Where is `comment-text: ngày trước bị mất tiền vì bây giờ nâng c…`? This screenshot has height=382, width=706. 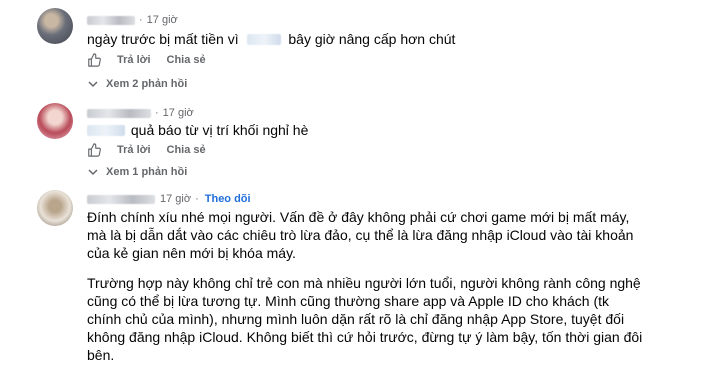
comment-text: ngày trước bị mất tiền vì bây giờ nâng c… is located at coordinates (271, 39).